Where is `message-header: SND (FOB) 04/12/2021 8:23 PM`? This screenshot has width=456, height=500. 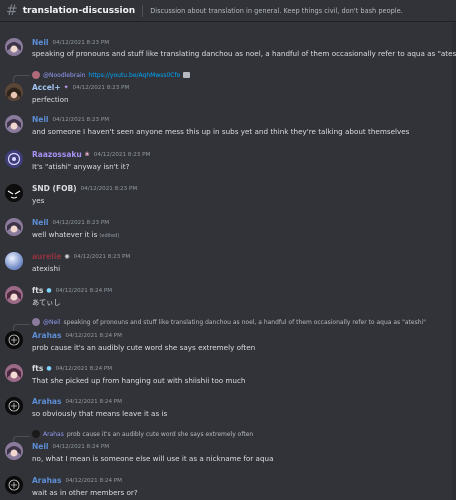
message-header: SND (FOB) 04/12/2021 8:23 PM is located at coordinates (84, 188).